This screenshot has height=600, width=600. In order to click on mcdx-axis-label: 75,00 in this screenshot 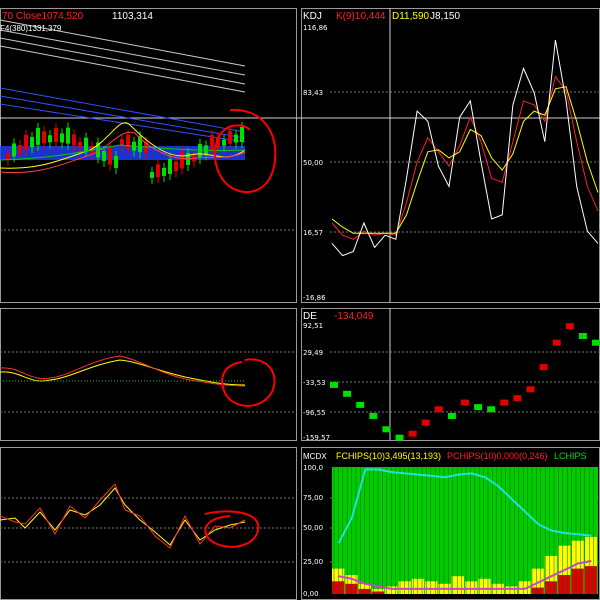, I will do `click(313, 498)`.